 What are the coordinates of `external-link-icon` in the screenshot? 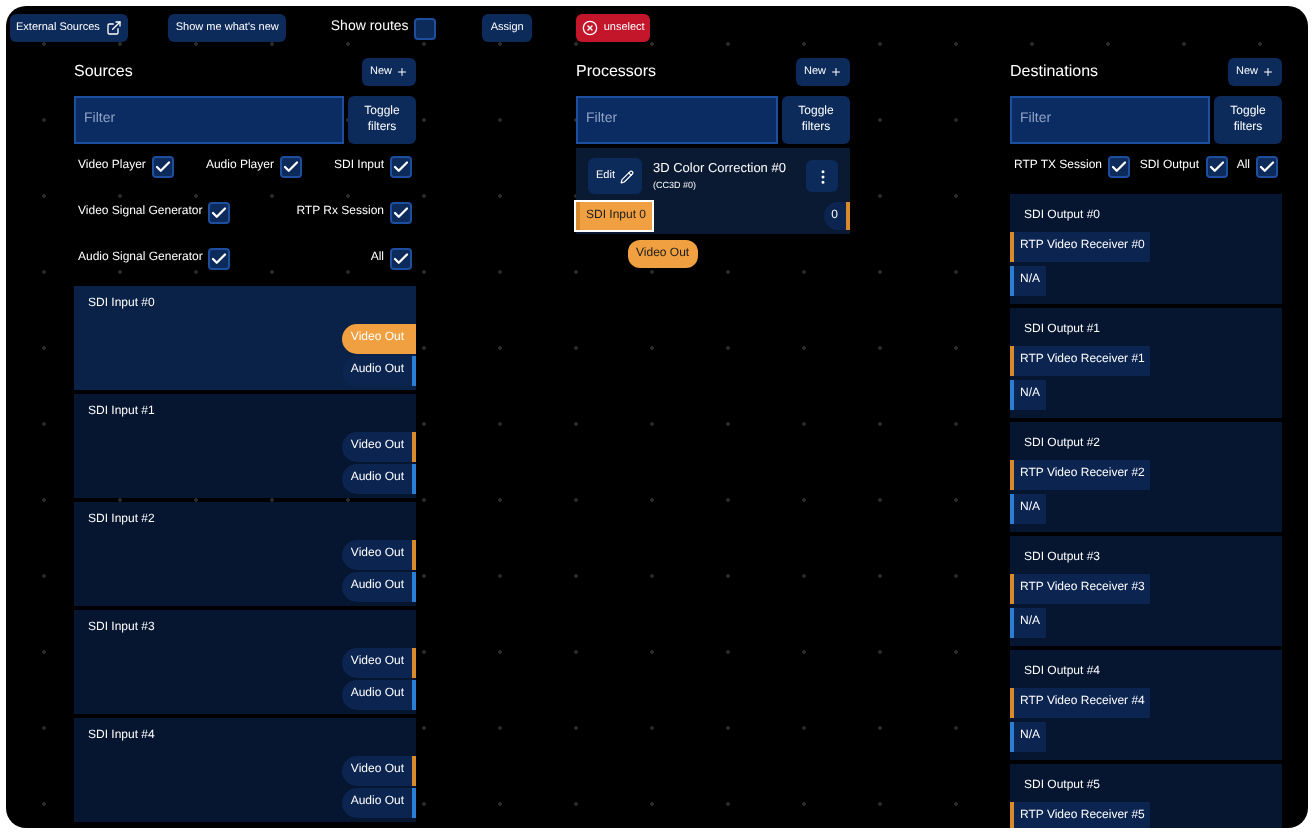 It's located at (113, 28).